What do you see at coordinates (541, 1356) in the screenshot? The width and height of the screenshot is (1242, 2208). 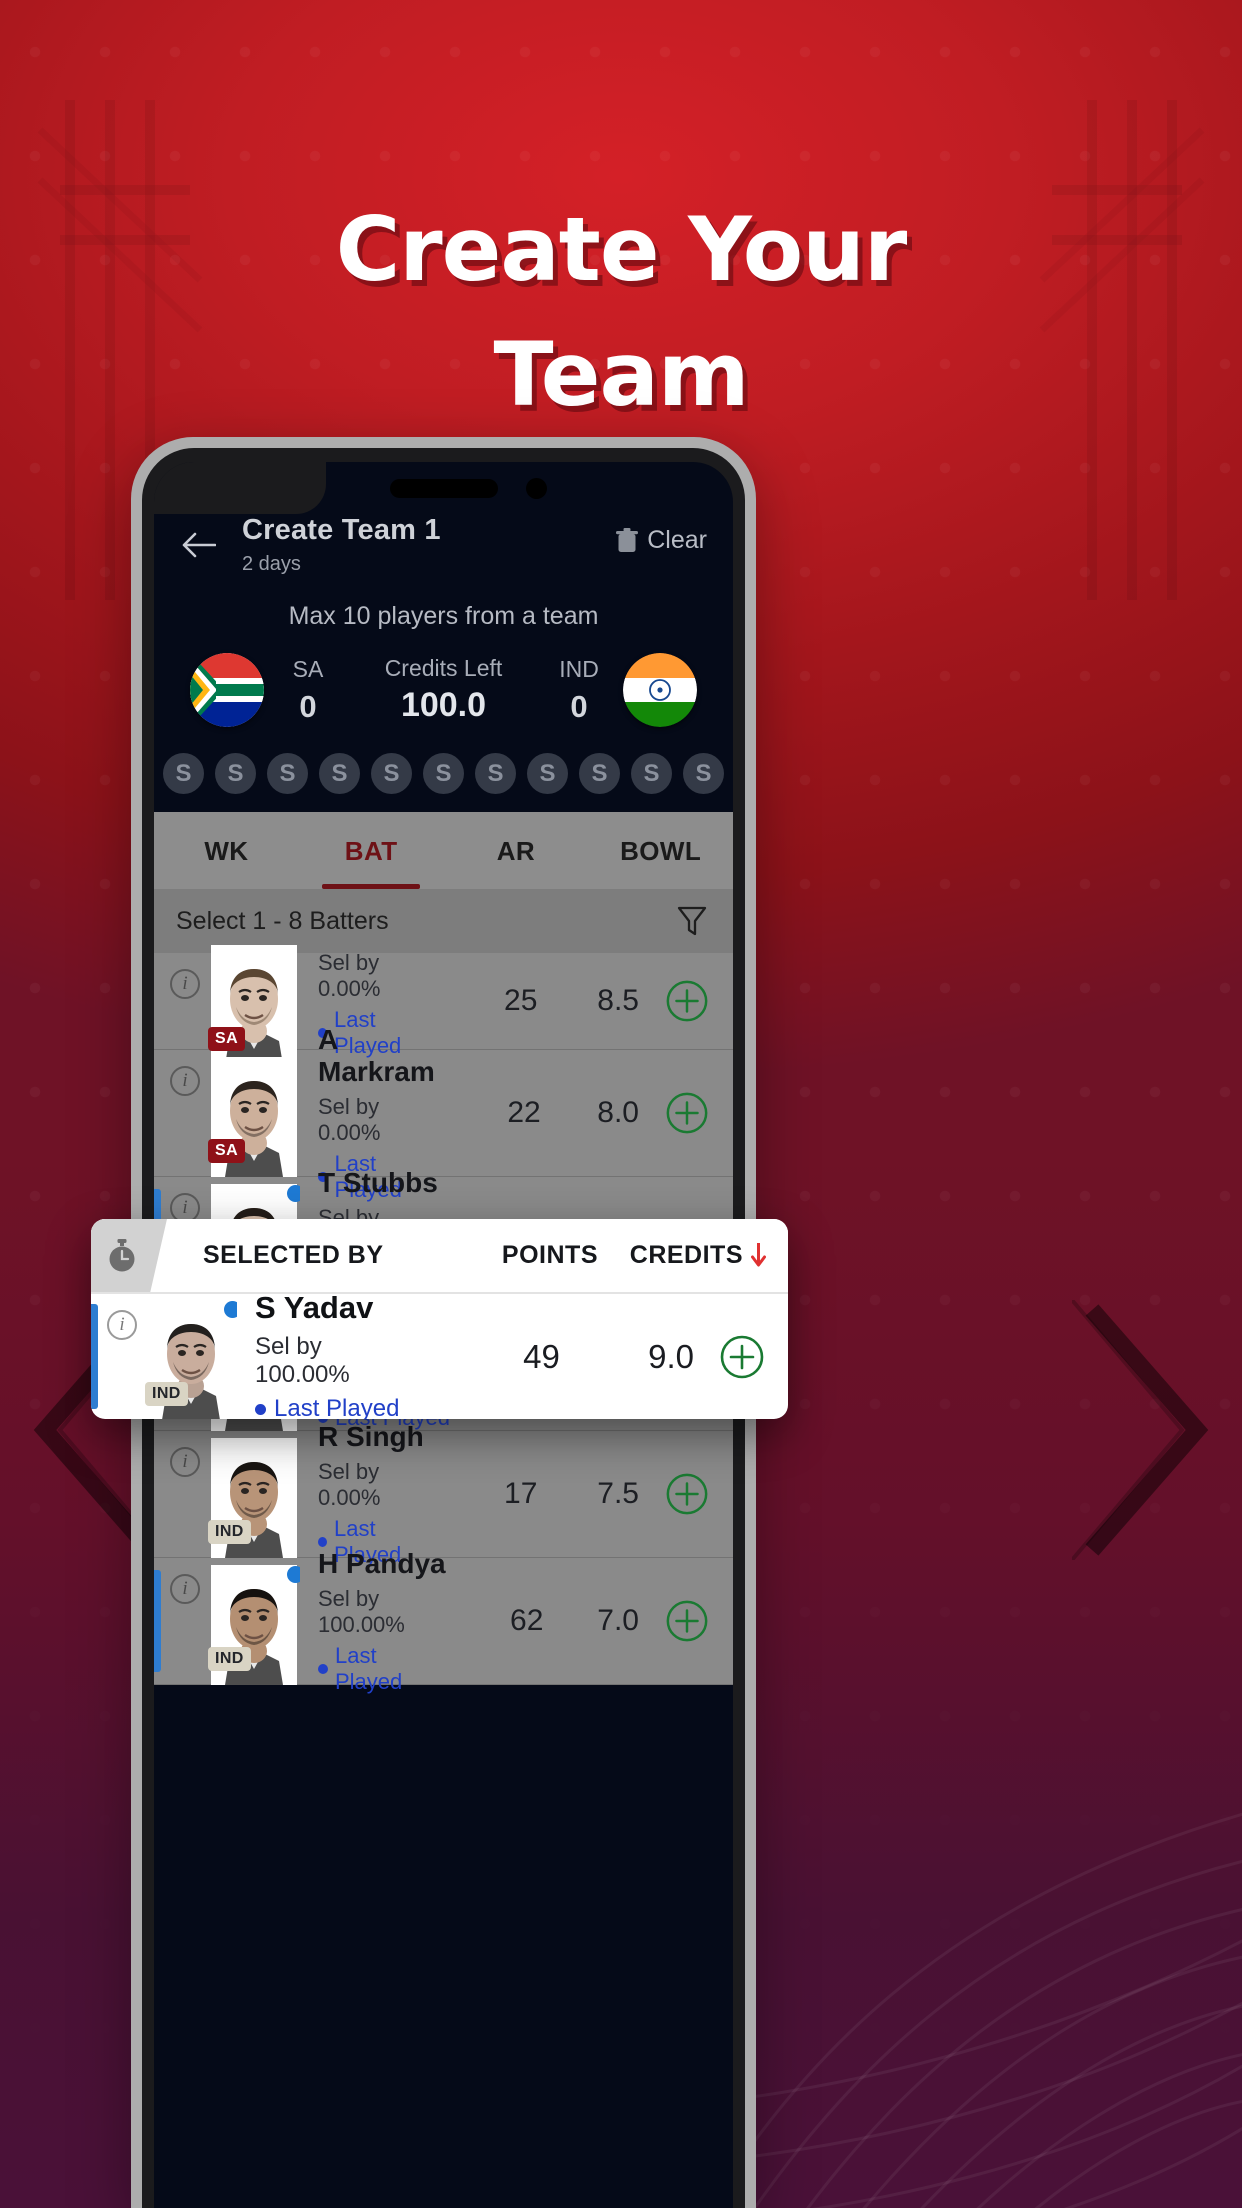 I see `player-points: 49` at bounding box center [541, 1356].